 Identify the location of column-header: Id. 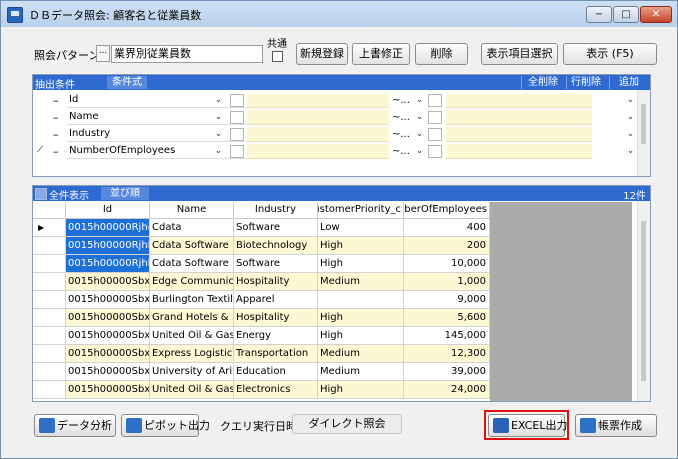
(108, 210).